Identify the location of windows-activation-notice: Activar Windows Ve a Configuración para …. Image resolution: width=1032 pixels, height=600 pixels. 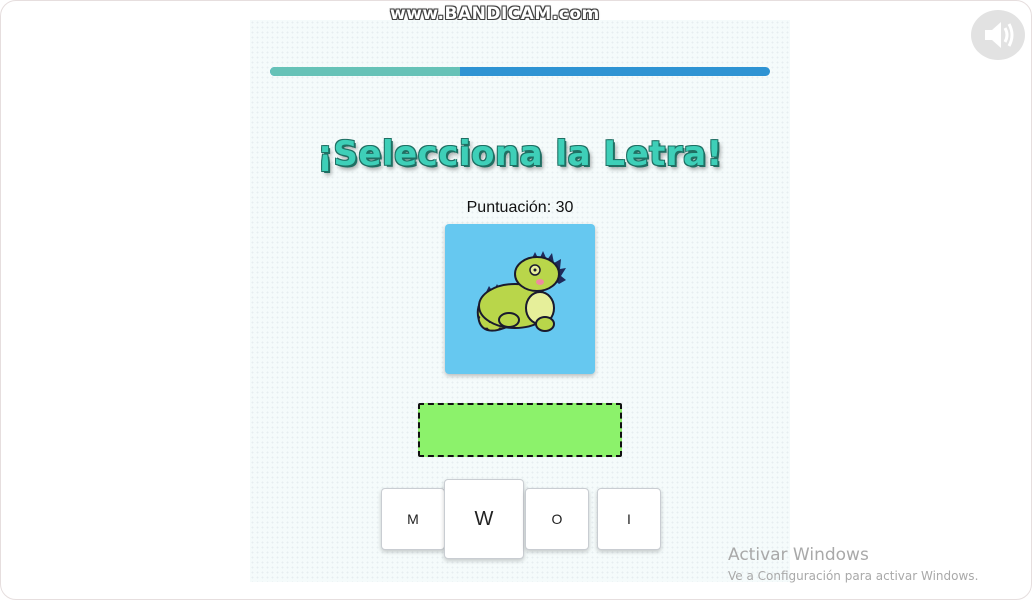
(853, 564).